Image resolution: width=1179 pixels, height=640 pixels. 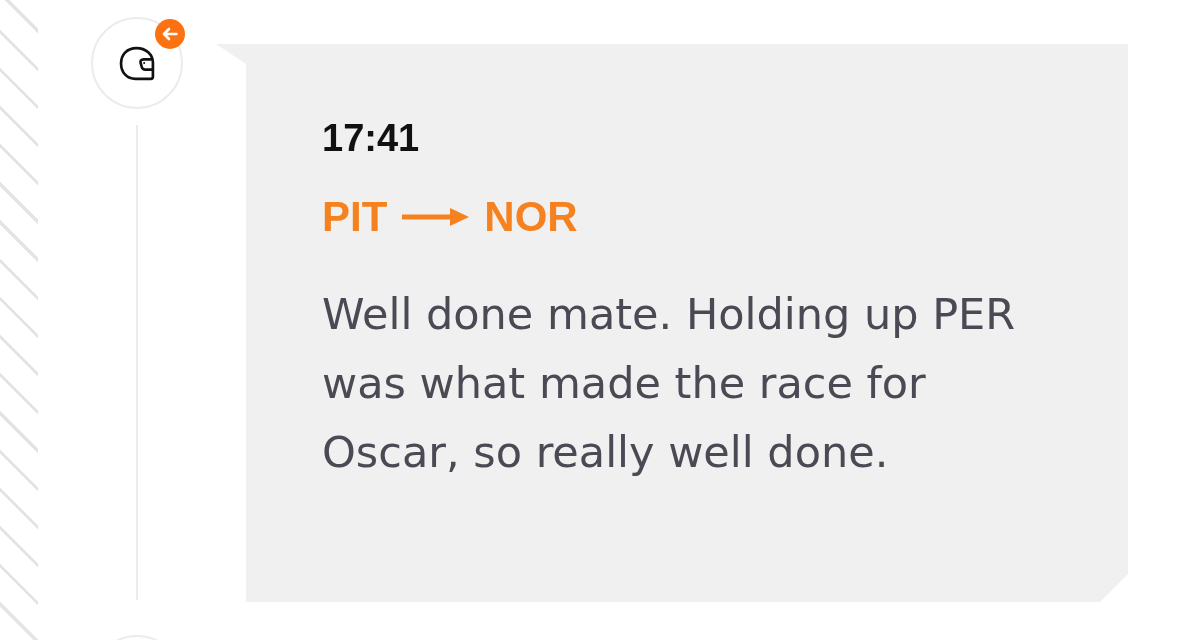 What do you see at coordinates (436, 217) in the screenshot?
I see `right-arrow-icon` at bounding box center [436, 217].